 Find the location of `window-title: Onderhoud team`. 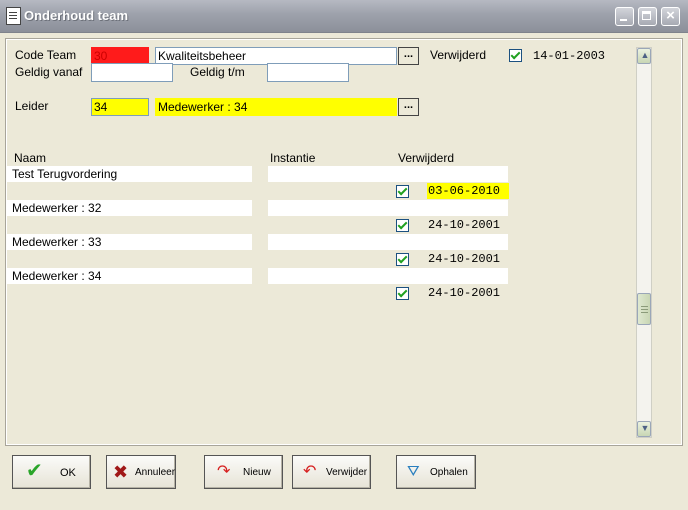

window-title: Onderhoud team is located at coordinates (76, 15).